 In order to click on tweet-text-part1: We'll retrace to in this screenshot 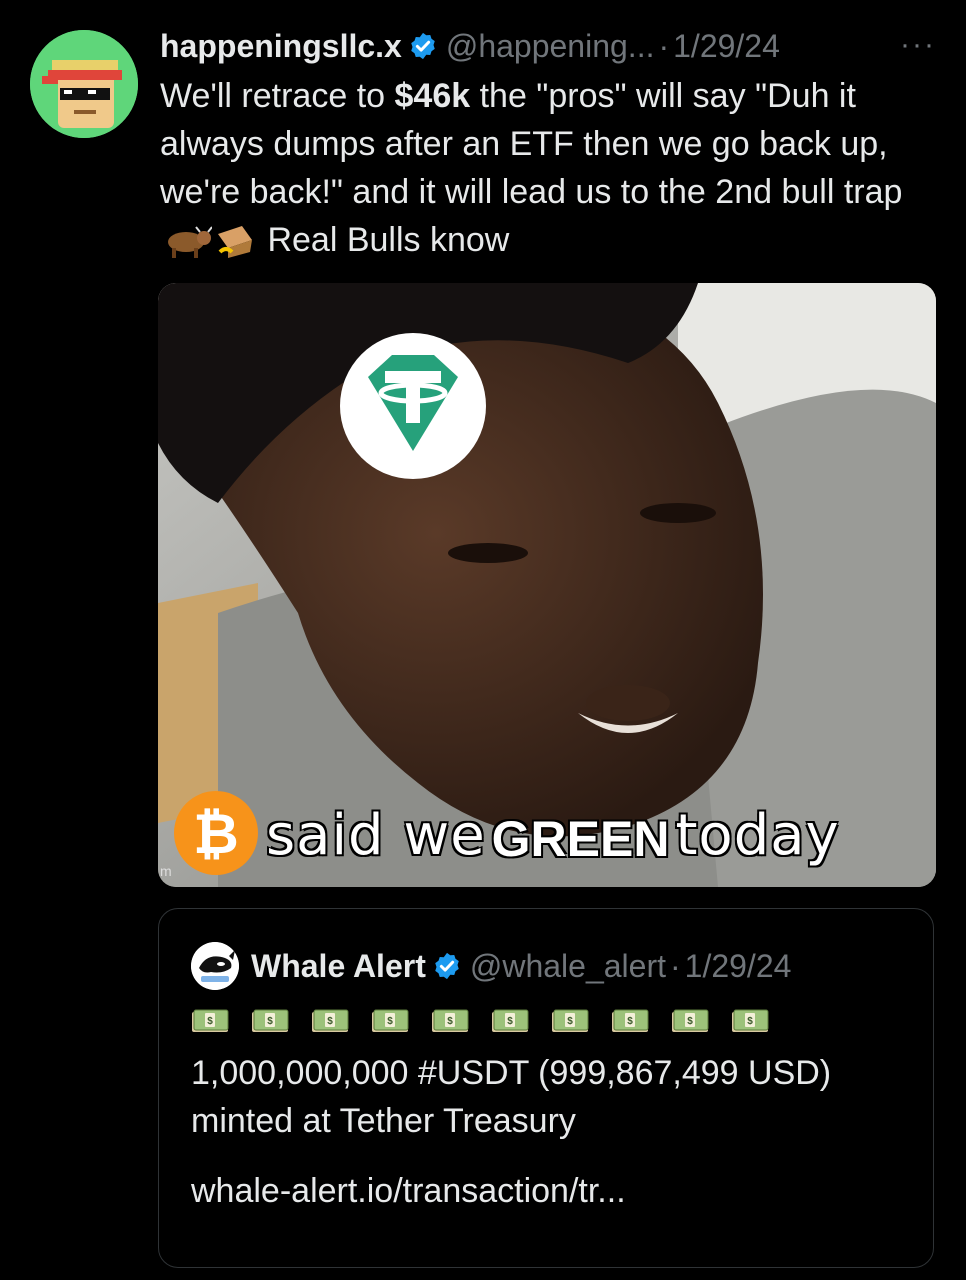, I will do `click(277, 96)`.